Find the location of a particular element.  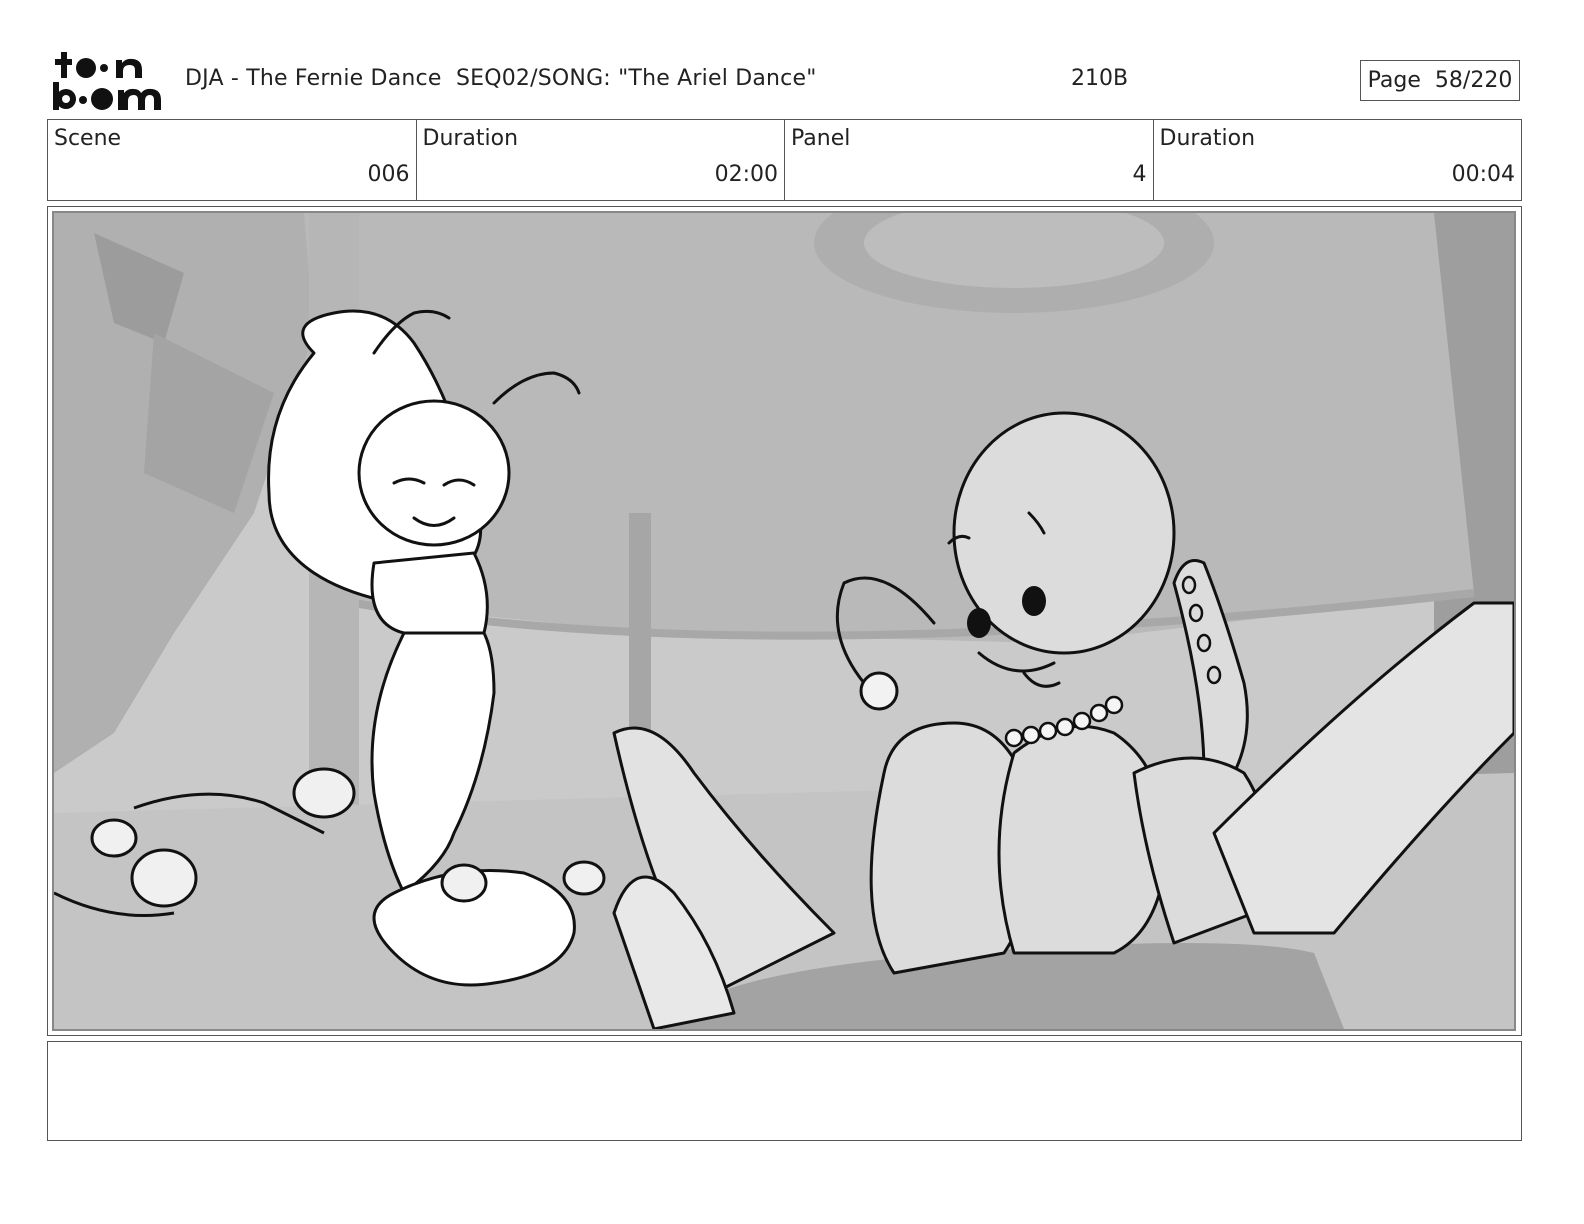

info-cell-scene-duration: Duration 02:00 is located at coordinates (601, 160).